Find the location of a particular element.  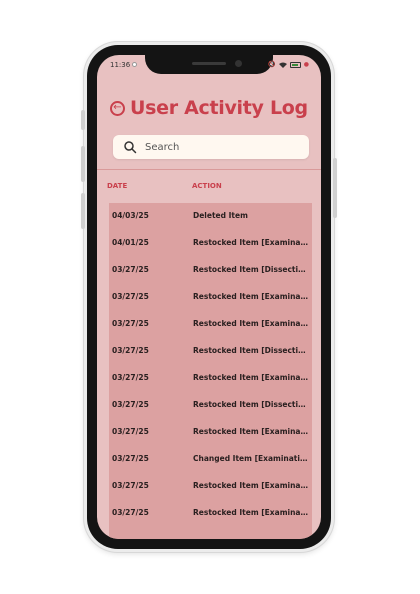

phone-notch is located at coordinates (209, 64).